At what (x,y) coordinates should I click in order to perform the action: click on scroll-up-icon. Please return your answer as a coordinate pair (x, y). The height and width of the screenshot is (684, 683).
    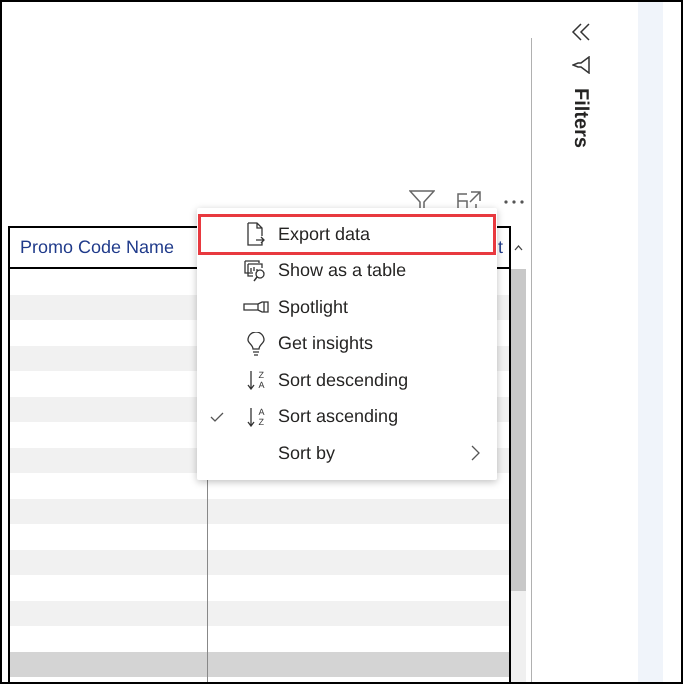
    Looking at the image, I should click on (518, 247).